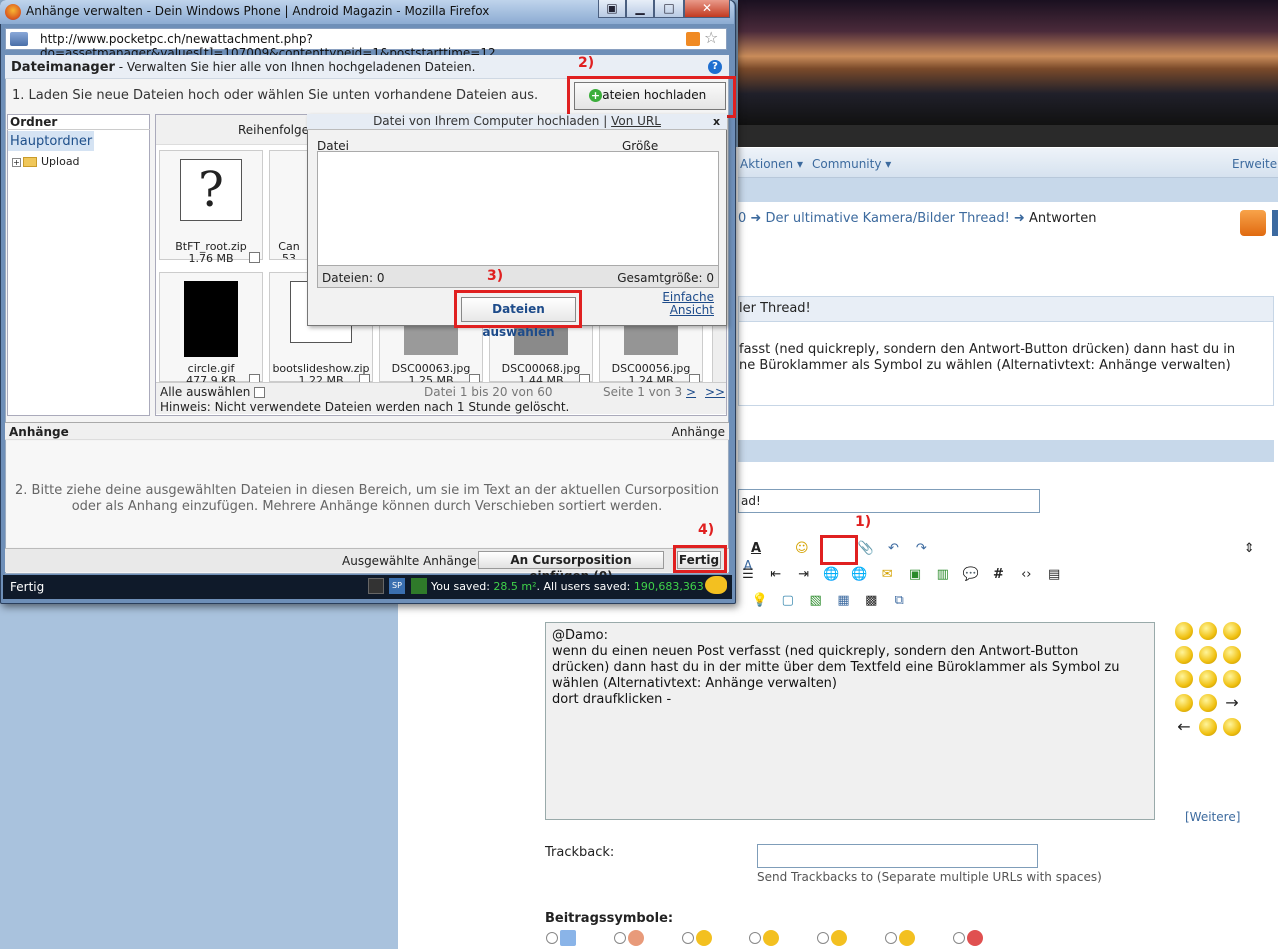 This screenshot has height=949, width=1278. What do you see at coordinates (998, 575) in the screenshot?
I see `code-icon: #` at bounding box center [998, 575].